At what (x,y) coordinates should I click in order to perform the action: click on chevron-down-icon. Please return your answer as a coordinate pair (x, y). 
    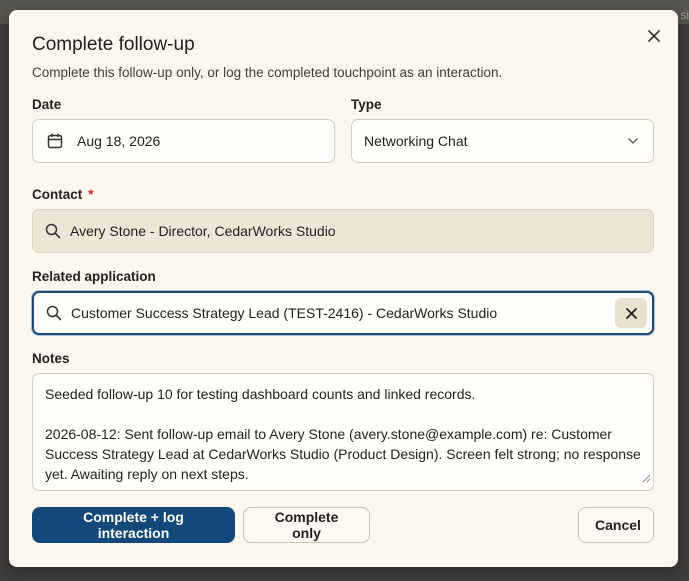
    Looking at the image, I should click on (633, 141).